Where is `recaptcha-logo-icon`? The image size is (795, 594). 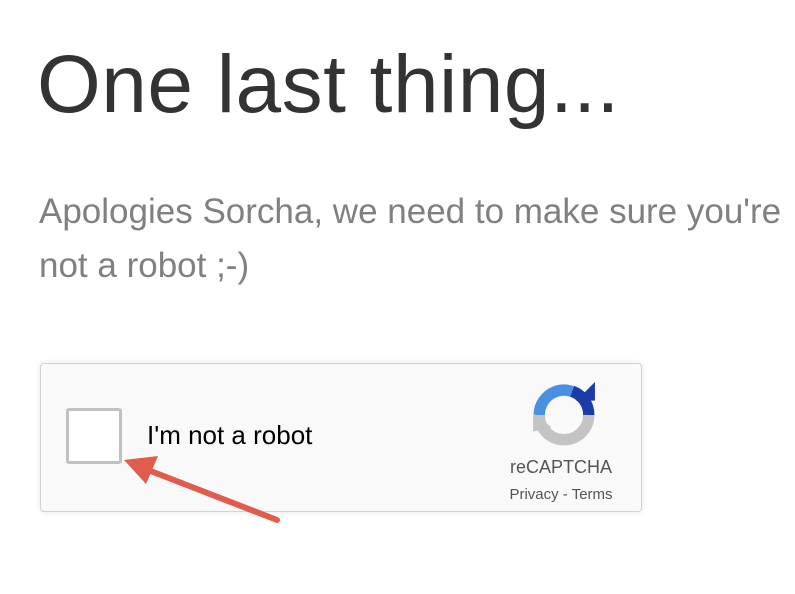 recaptcha-logo-icon is located at coordinates (564, 414).